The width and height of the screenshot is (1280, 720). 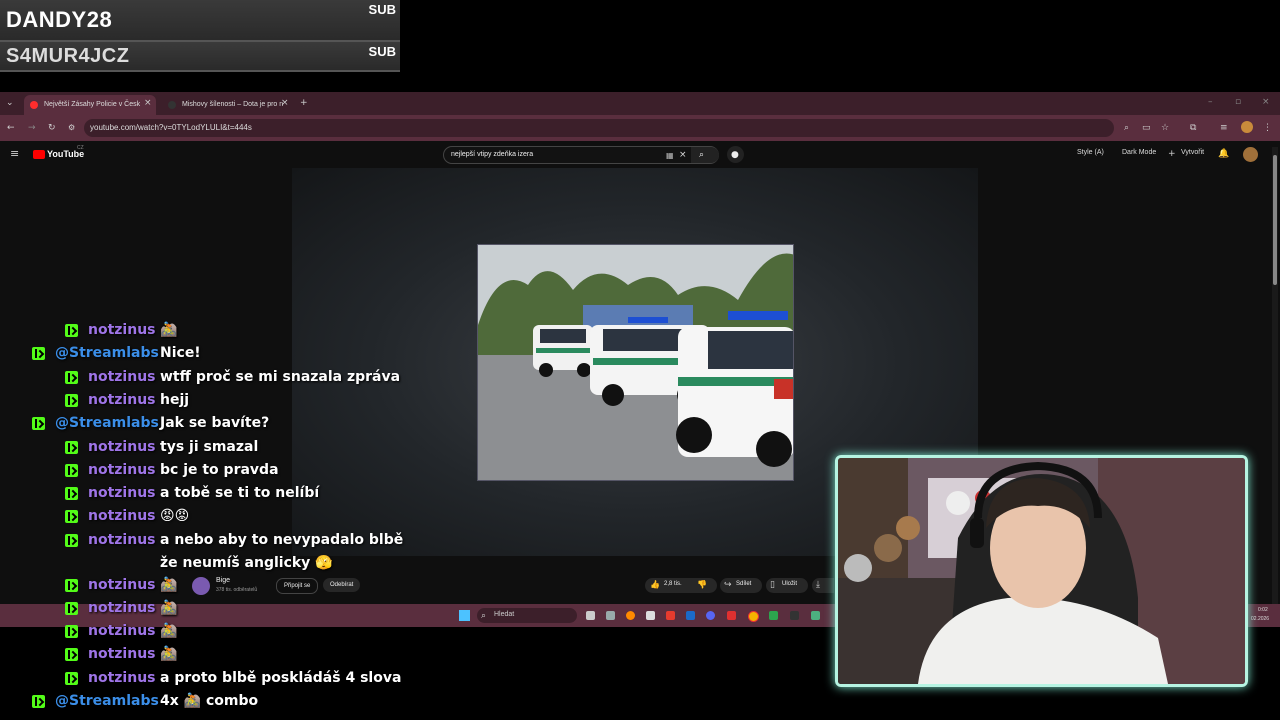 I want to click on minimize-icon: –, so click(x=1210, y=102).